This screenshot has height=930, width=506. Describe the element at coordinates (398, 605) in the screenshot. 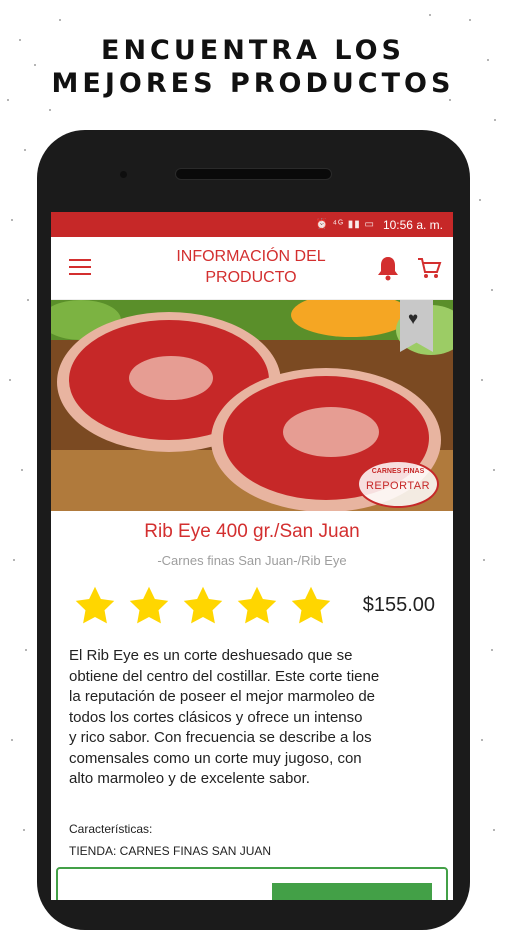

I see `product-price: $155.00` at that location.